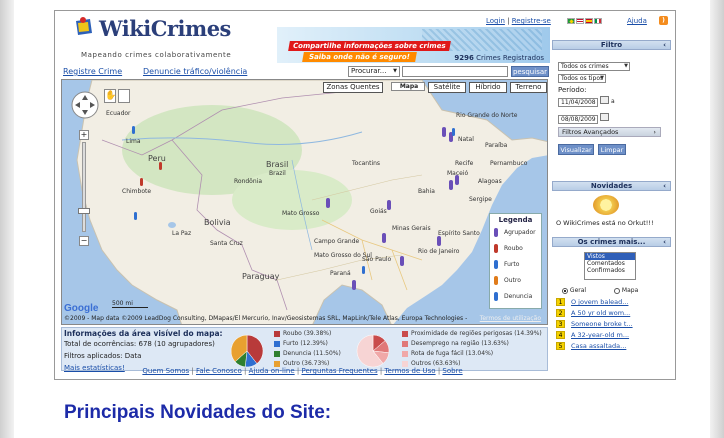  Describe the element at coordinates (84, 26) in the screenshot. I see `logo-map-pin-icon` at that location.